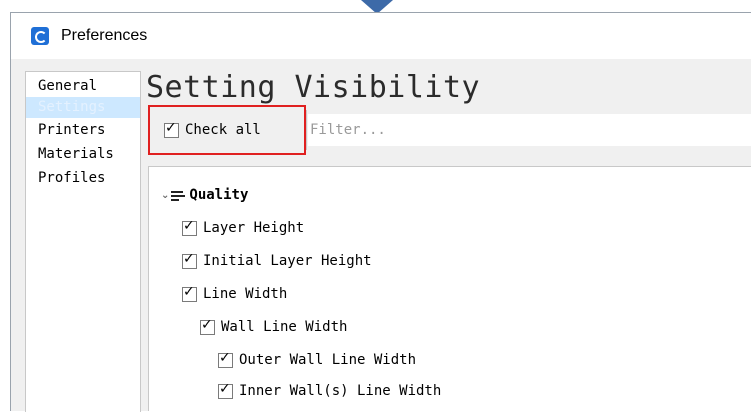 The width and height of the screenshot is (751, 412). What do you see at coordinates (178, 195) in the screenshot?
I see `quality-icon` at bounding box center [178, 195].